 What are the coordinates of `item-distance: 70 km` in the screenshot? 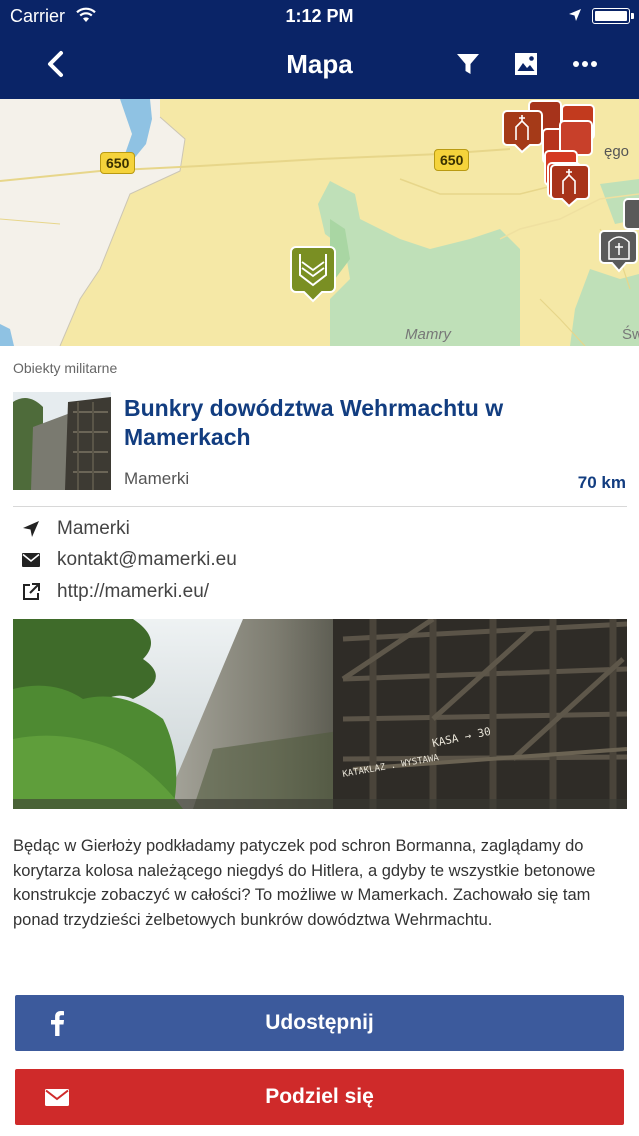 It's located at (601, 482).